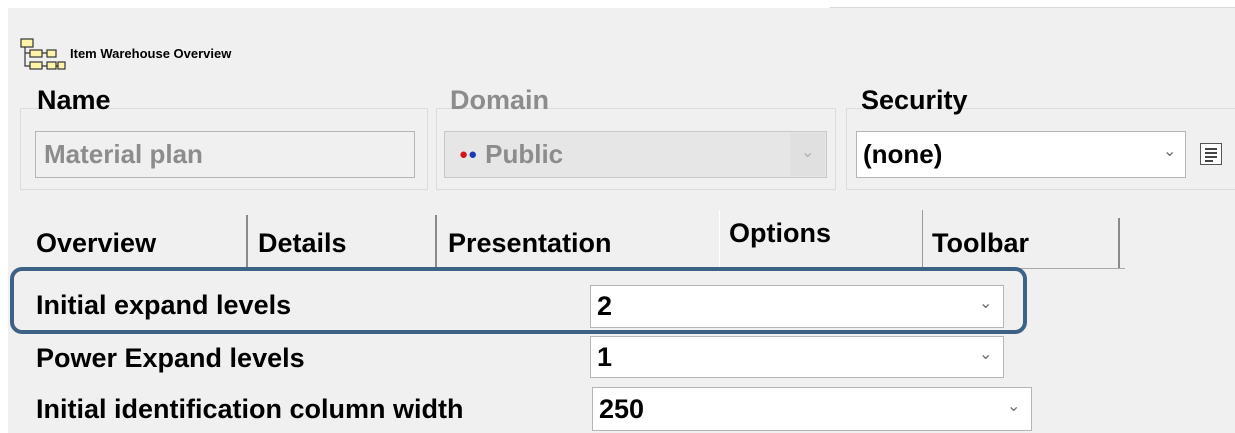 Image resolution: width=1235 pixels, height=433 pixels. What do you see at coordinates (605, 356) in the screenshot?
I see `power-expand-levels-value: 1` at bounding box center [605, 356].